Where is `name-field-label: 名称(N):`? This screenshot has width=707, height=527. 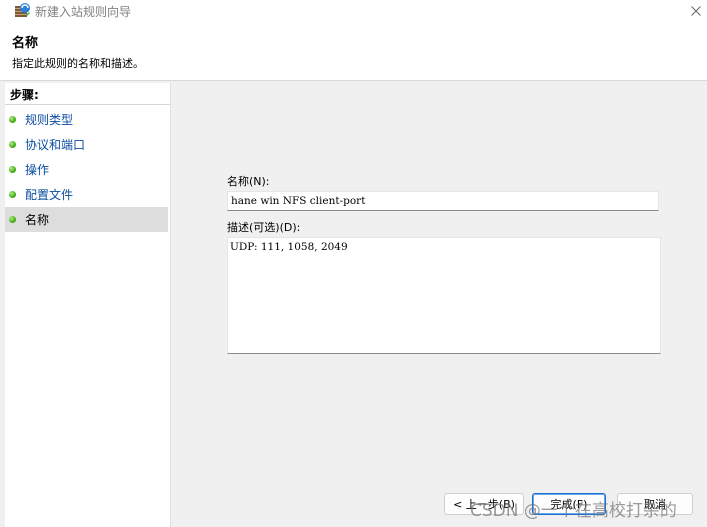 name-field-label: 名称(N): is located at coordinates (248, 181).